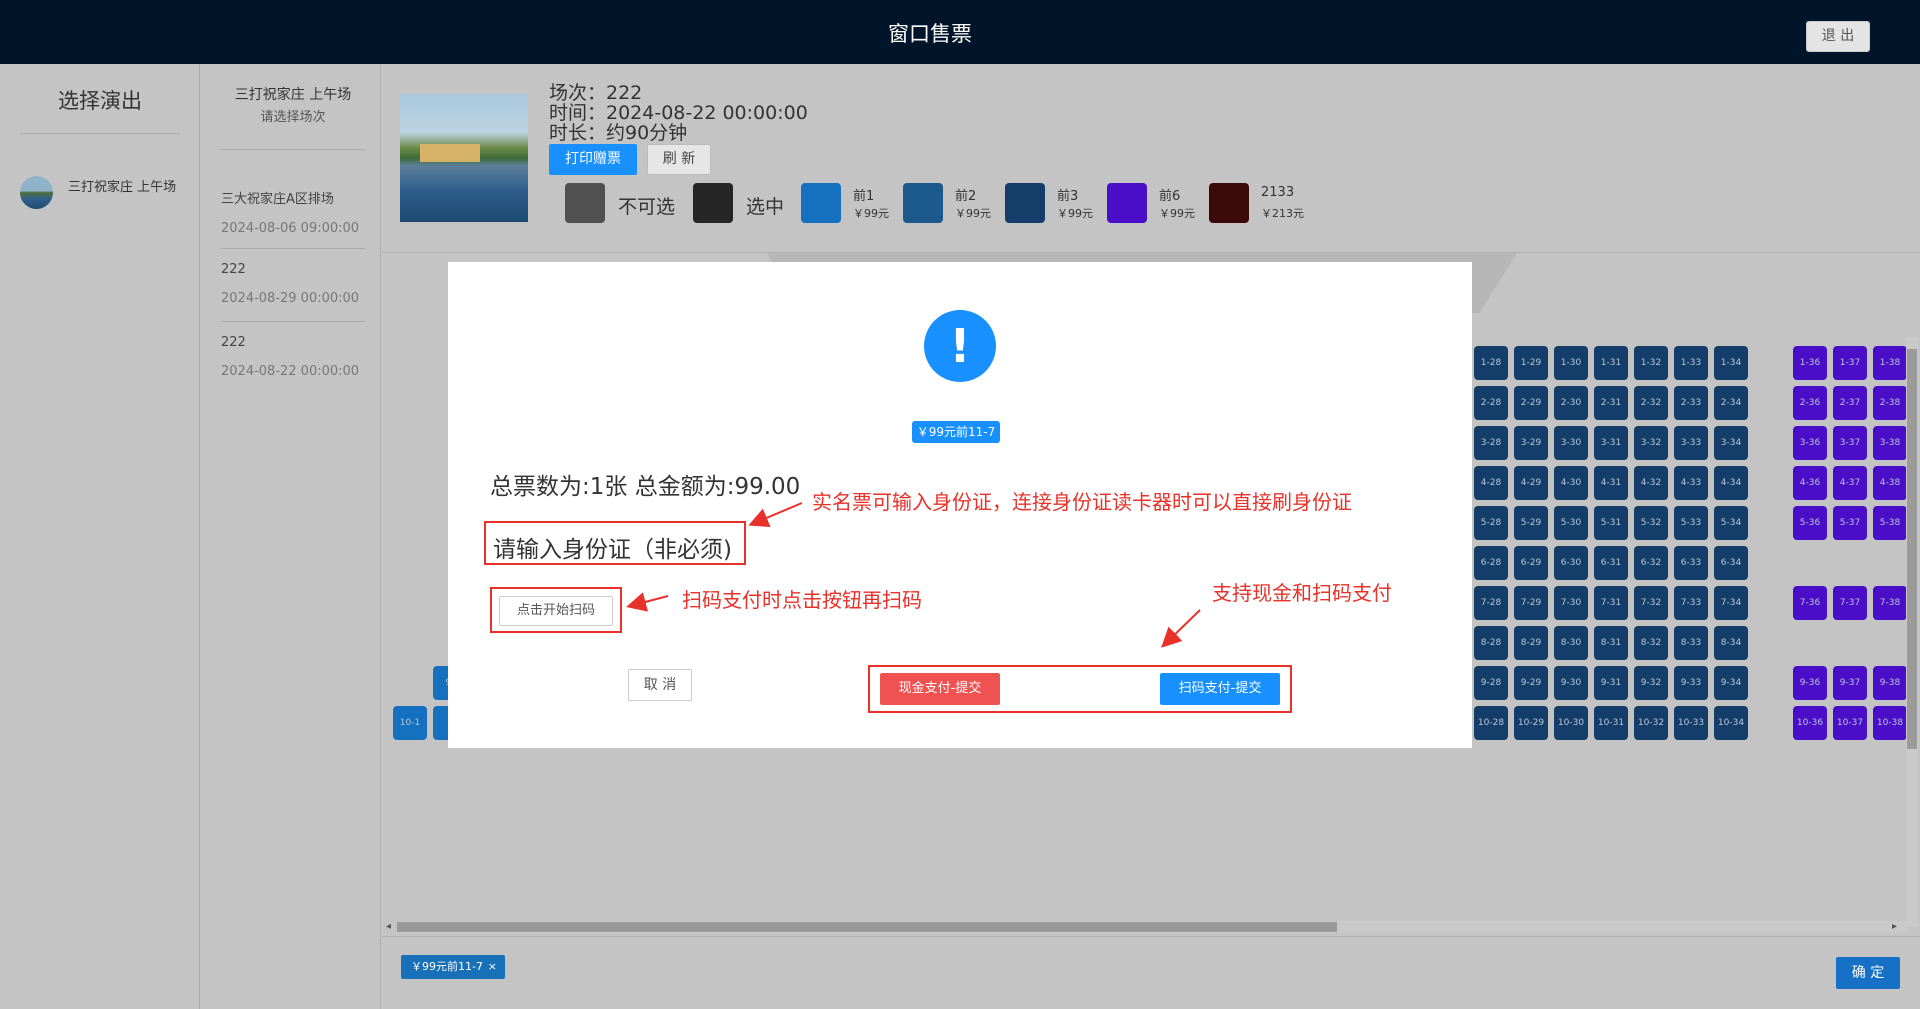 This screenshot has width=1920, height=1009. What do you see at coordinates (293, 284) in the screenshot?
I see `session-item: 222 2024-08-29 00:00:00` at bounding box center [293, 284].